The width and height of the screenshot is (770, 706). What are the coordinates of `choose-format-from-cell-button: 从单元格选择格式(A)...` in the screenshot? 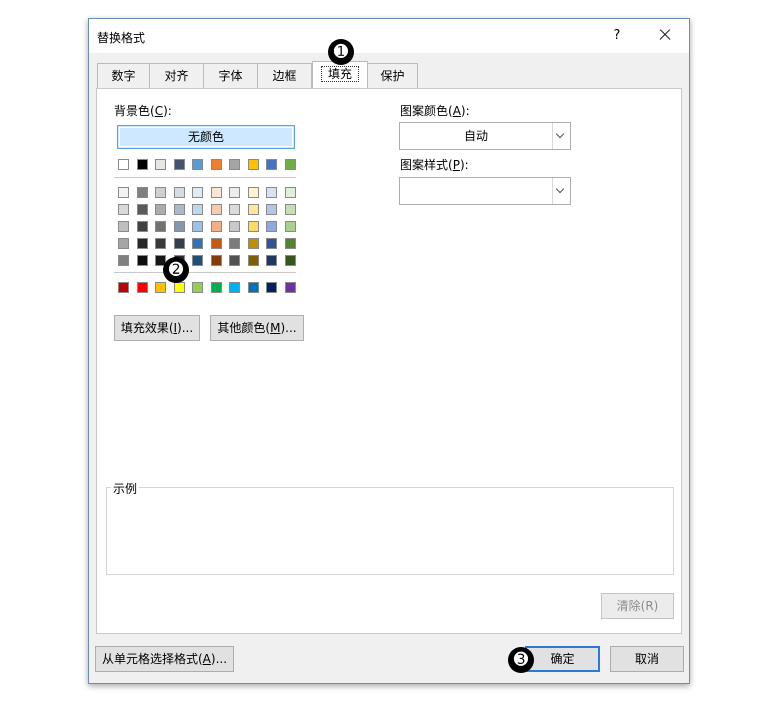 It's located at (164, 659).